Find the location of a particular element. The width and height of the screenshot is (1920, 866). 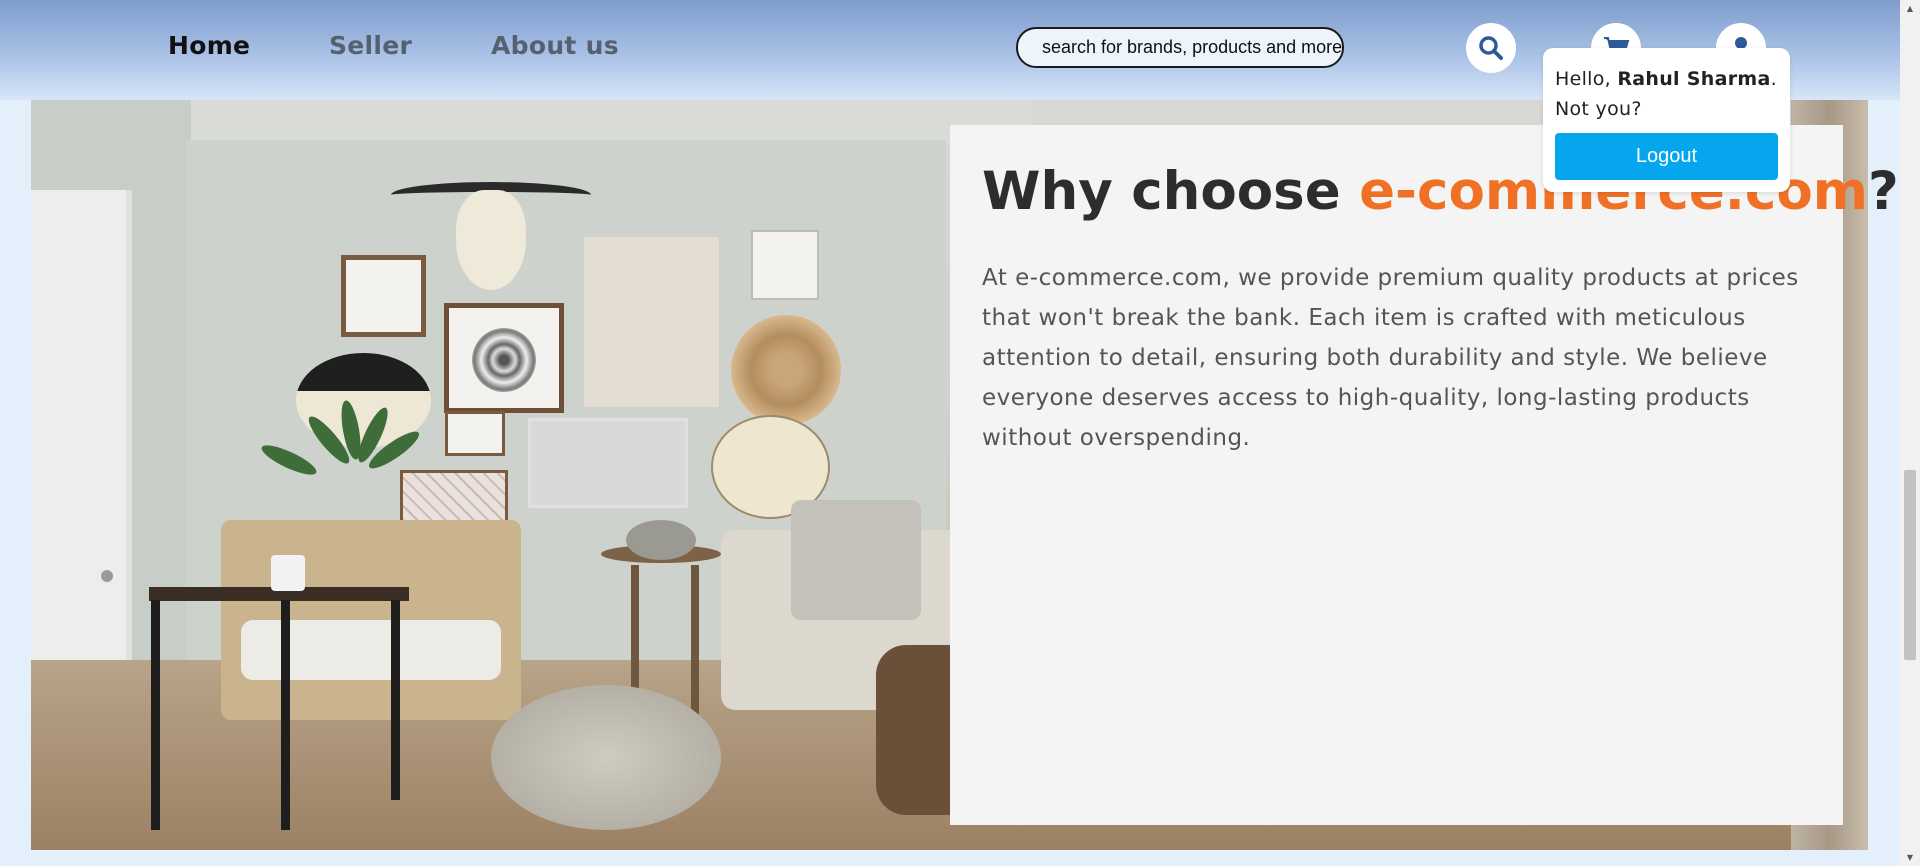

nav-about-link: About us is located at coordinates (555, 45).